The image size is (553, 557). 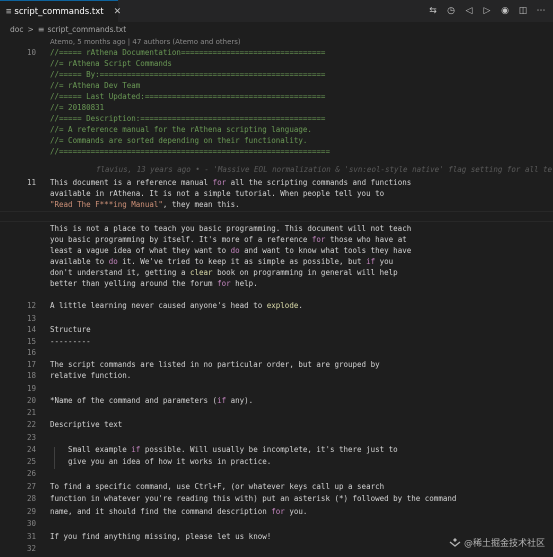 I want to click on token-text: better than yelling around the forum, so click(x=134, y=283).